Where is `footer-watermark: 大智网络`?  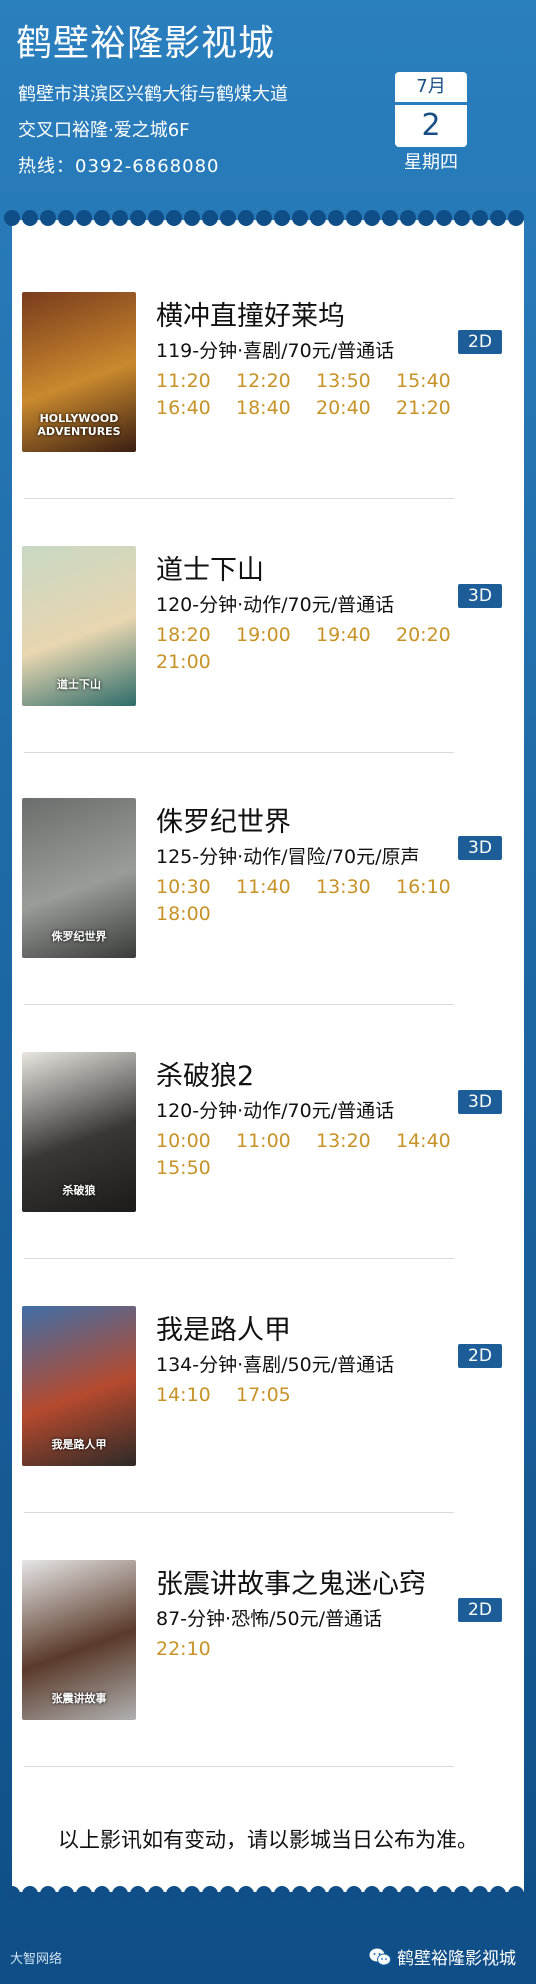 footer-watermark: 大智网络 is located at coordinates (36, 1959).